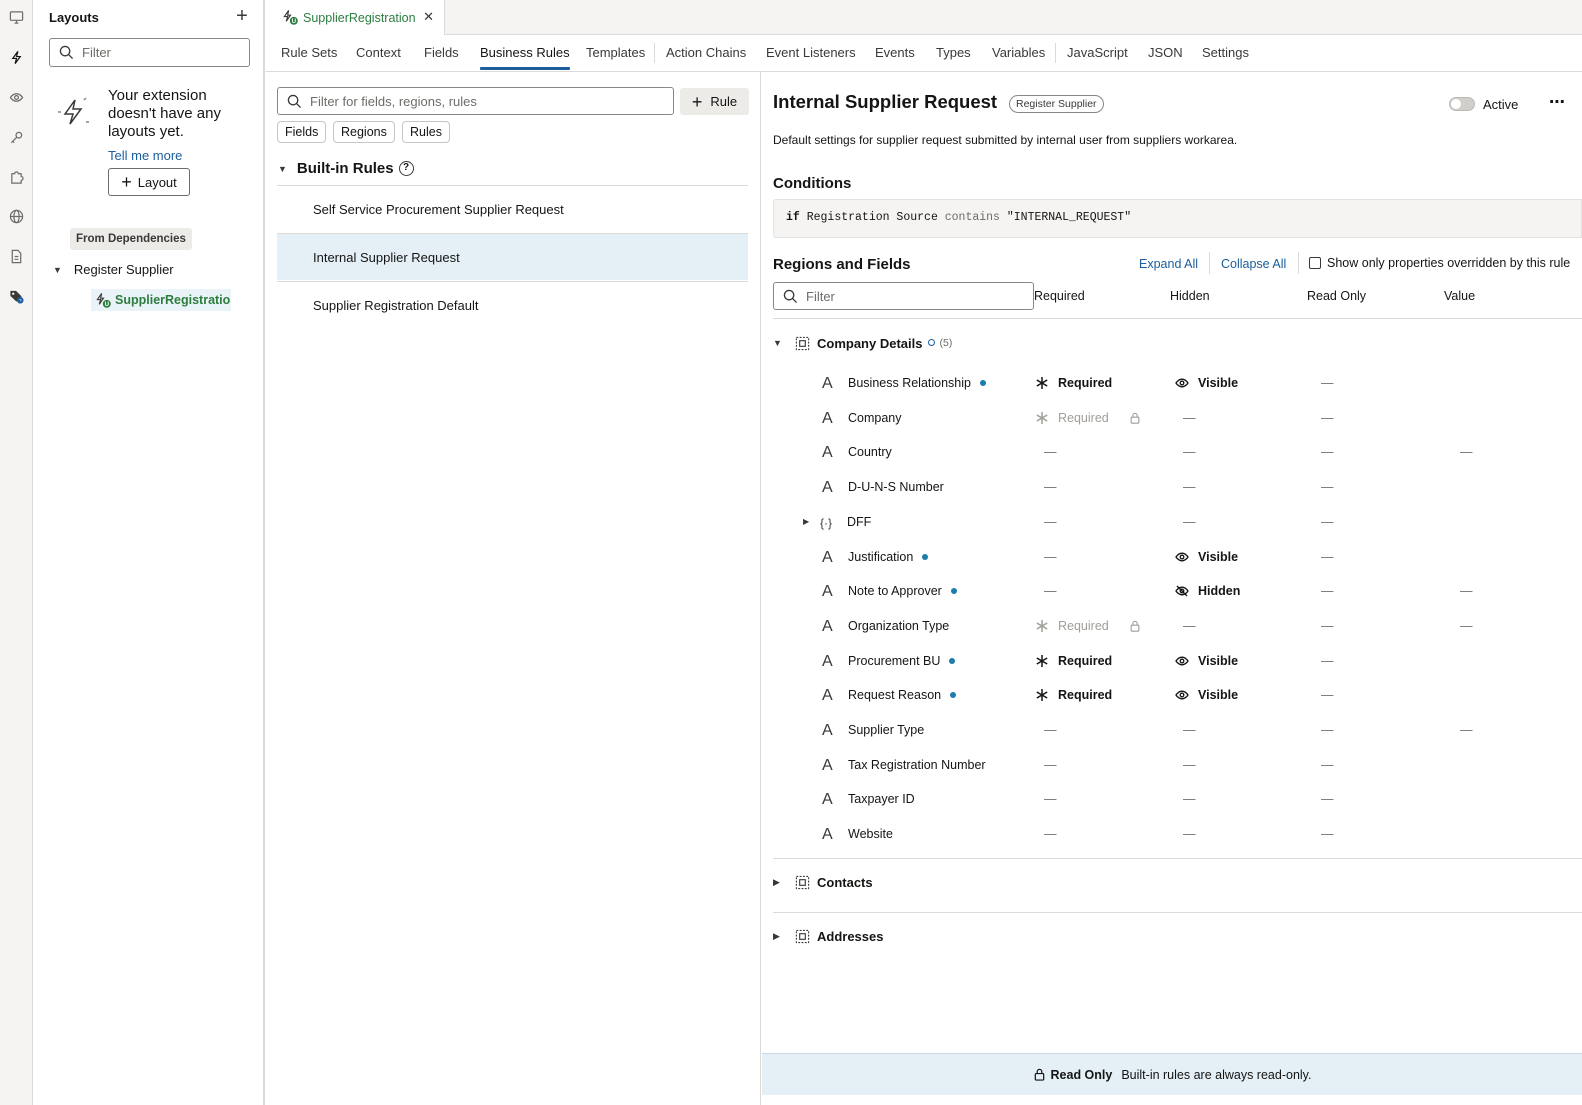 The width and height of the screenshot is (1582, 1105). Describe the element at coordinates (1172, 592) in the screenshot. I see `field-row: A Note to Approver — Hidden — —` at that location.